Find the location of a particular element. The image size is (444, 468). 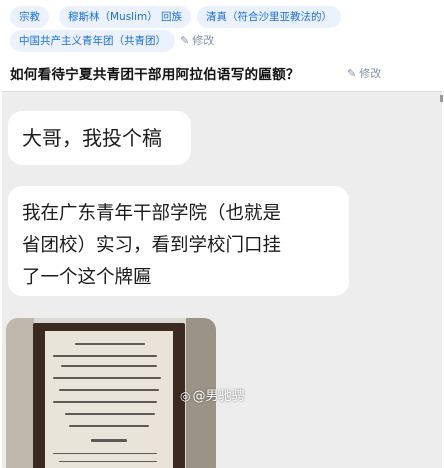

weibo-watermark: ◎ @男驰骋 is located at coordinates (212, 394).